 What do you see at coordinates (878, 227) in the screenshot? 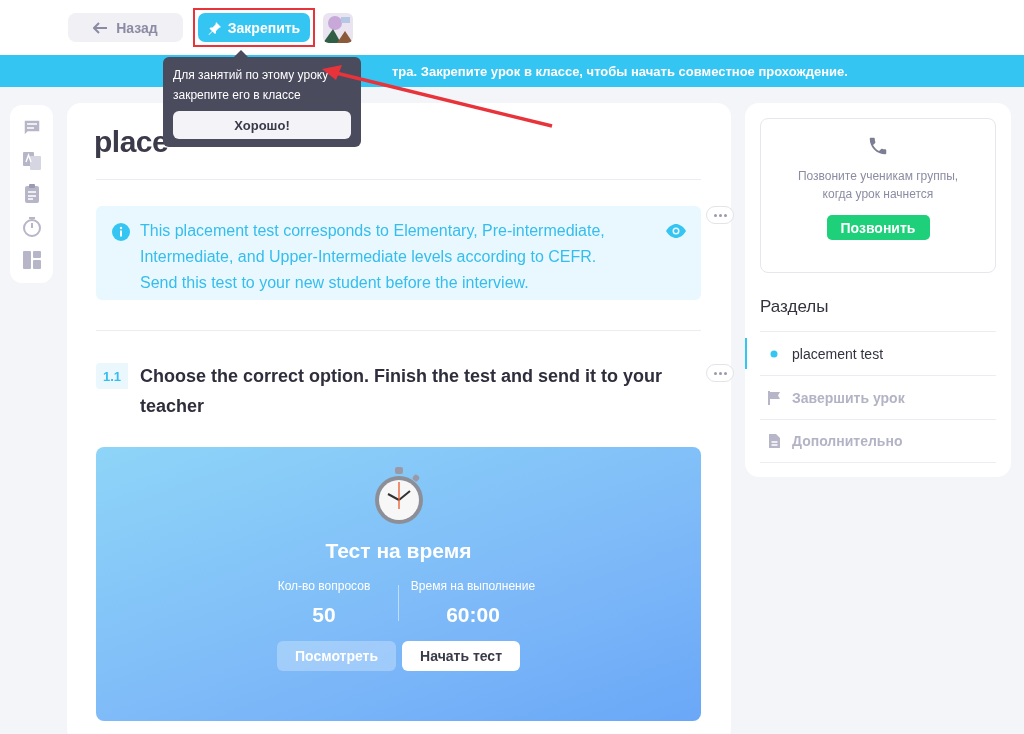
I see `call-button: Позвонить` at bounding box center [878, 227].